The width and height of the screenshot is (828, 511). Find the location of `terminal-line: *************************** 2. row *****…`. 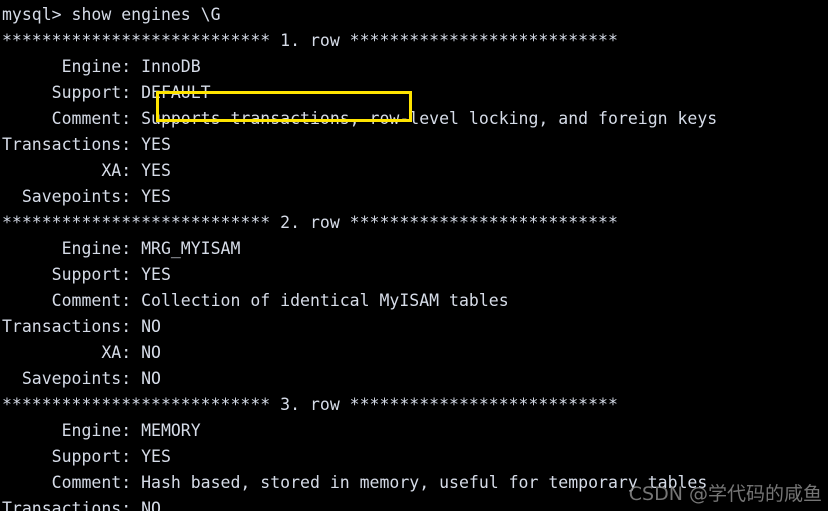

terminal-line: *************************** 2. row *****… is located at coordinates (310, 222).